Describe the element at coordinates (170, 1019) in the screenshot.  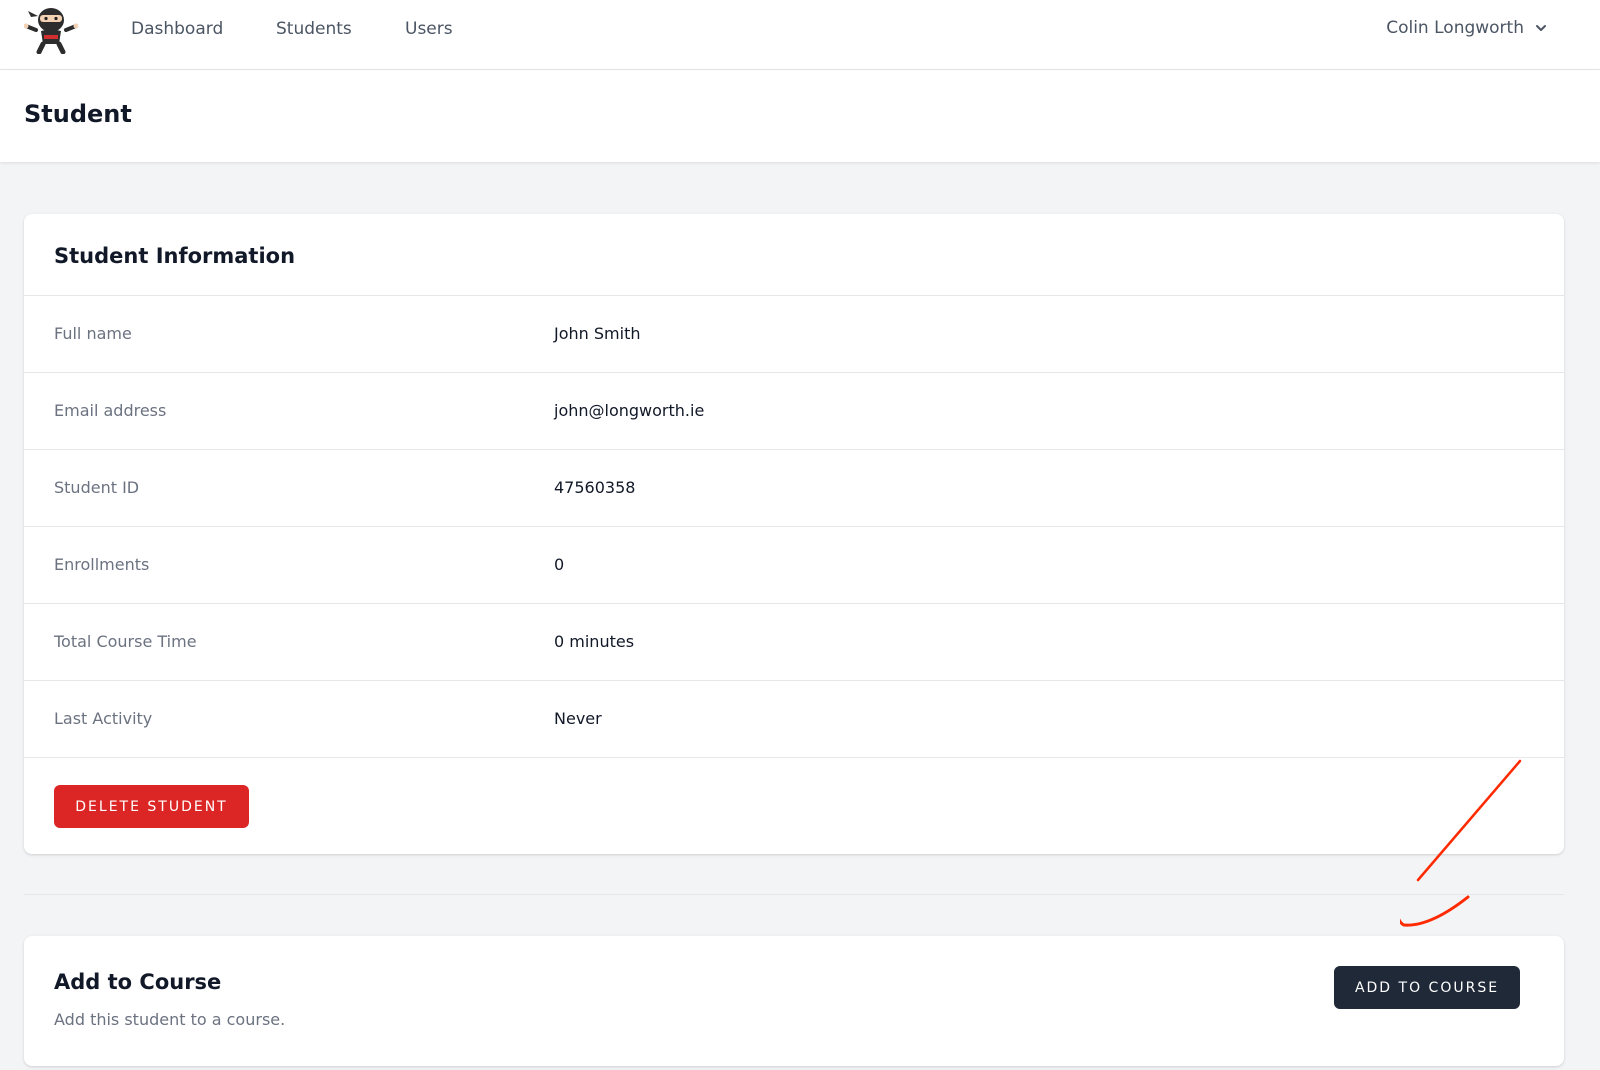
I see `add-to-course-description: Add this student to a course.` at that location.